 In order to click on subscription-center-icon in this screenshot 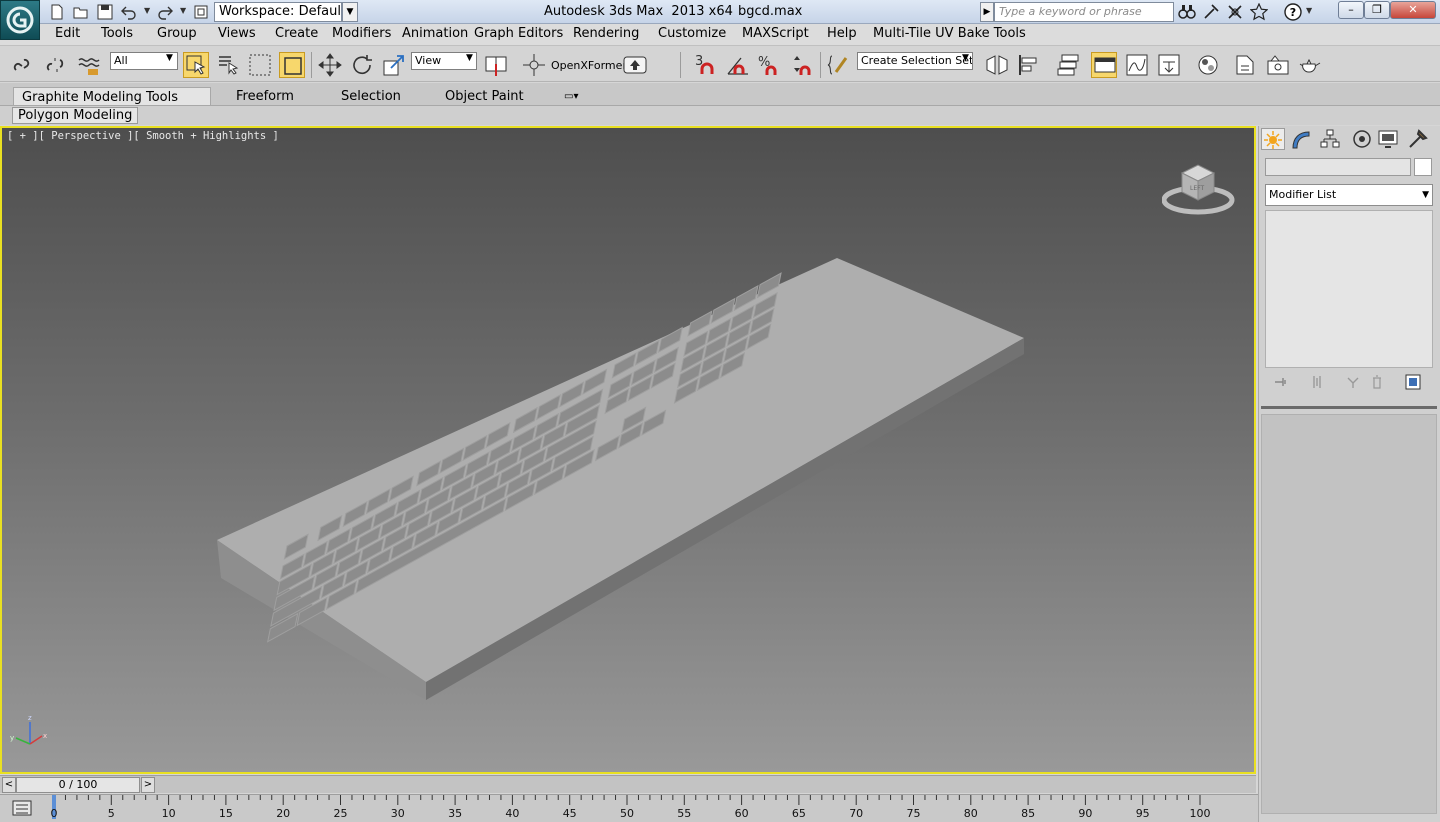, I will do `click(1211, 12)`.